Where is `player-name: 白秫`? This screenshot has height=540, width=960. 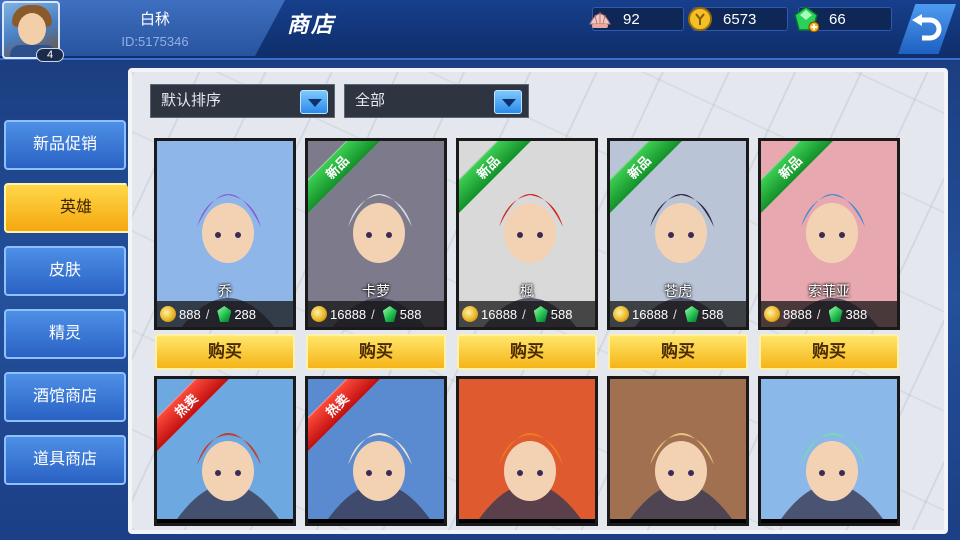
player-name: 白秫 is located at coordinates (154, 19).